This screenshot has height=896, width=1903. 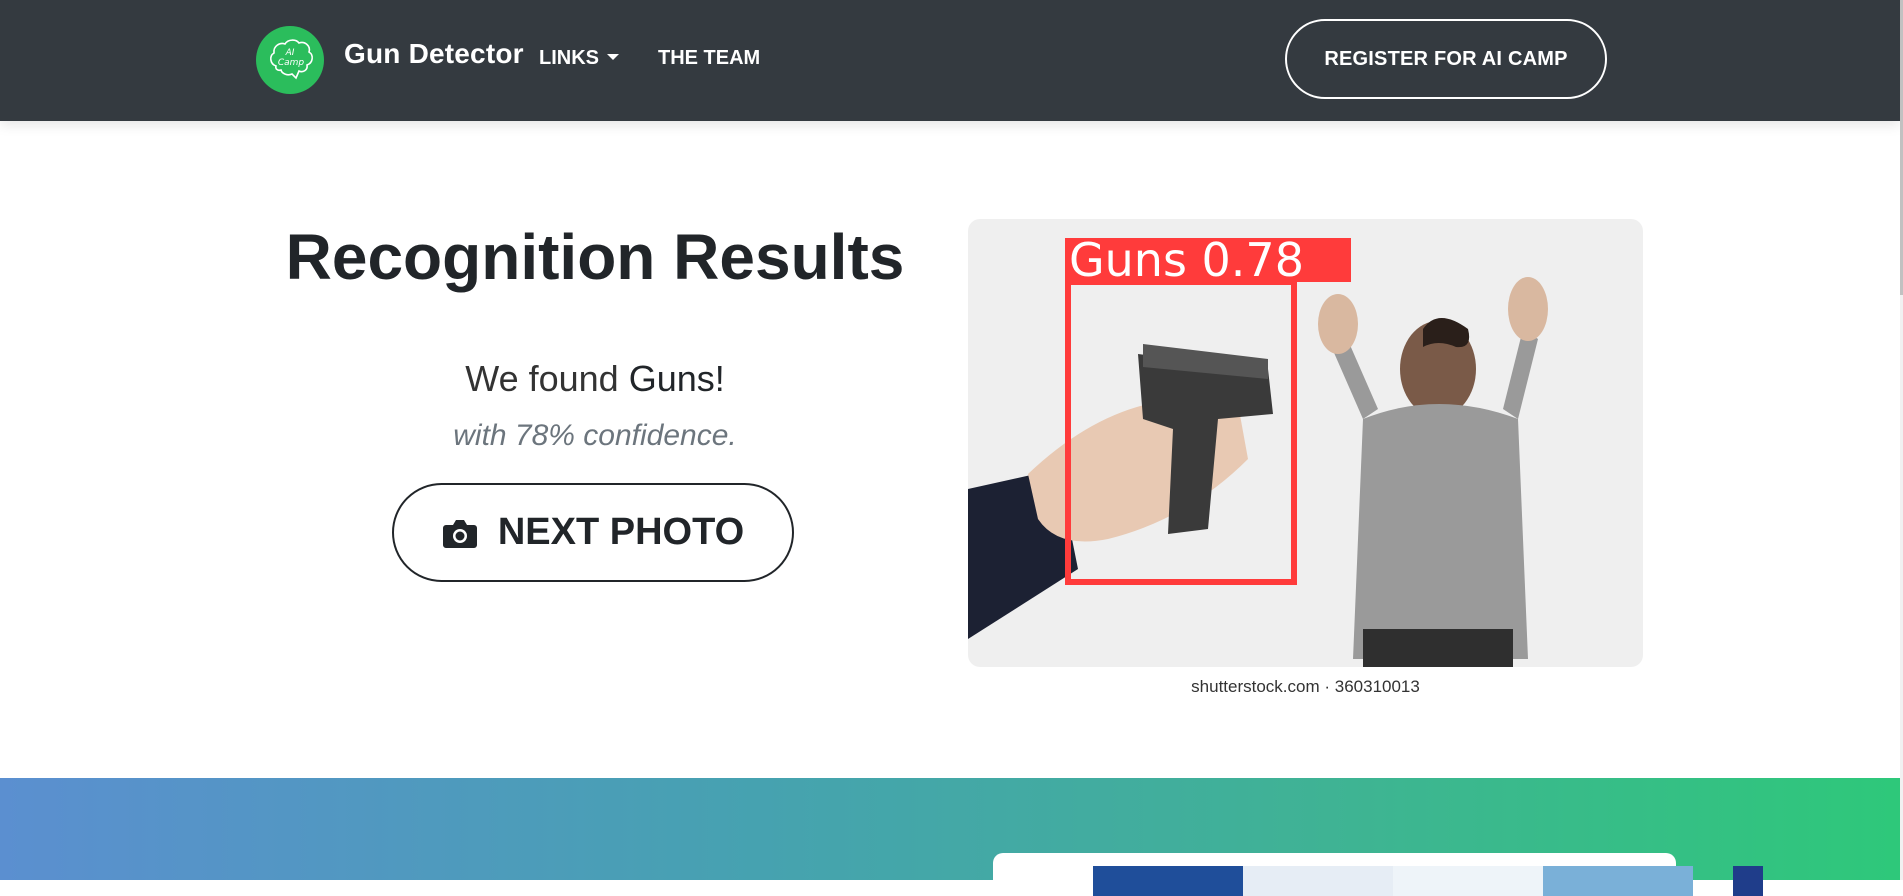 I want to click on camera-icon, so click(x=459, y=533).